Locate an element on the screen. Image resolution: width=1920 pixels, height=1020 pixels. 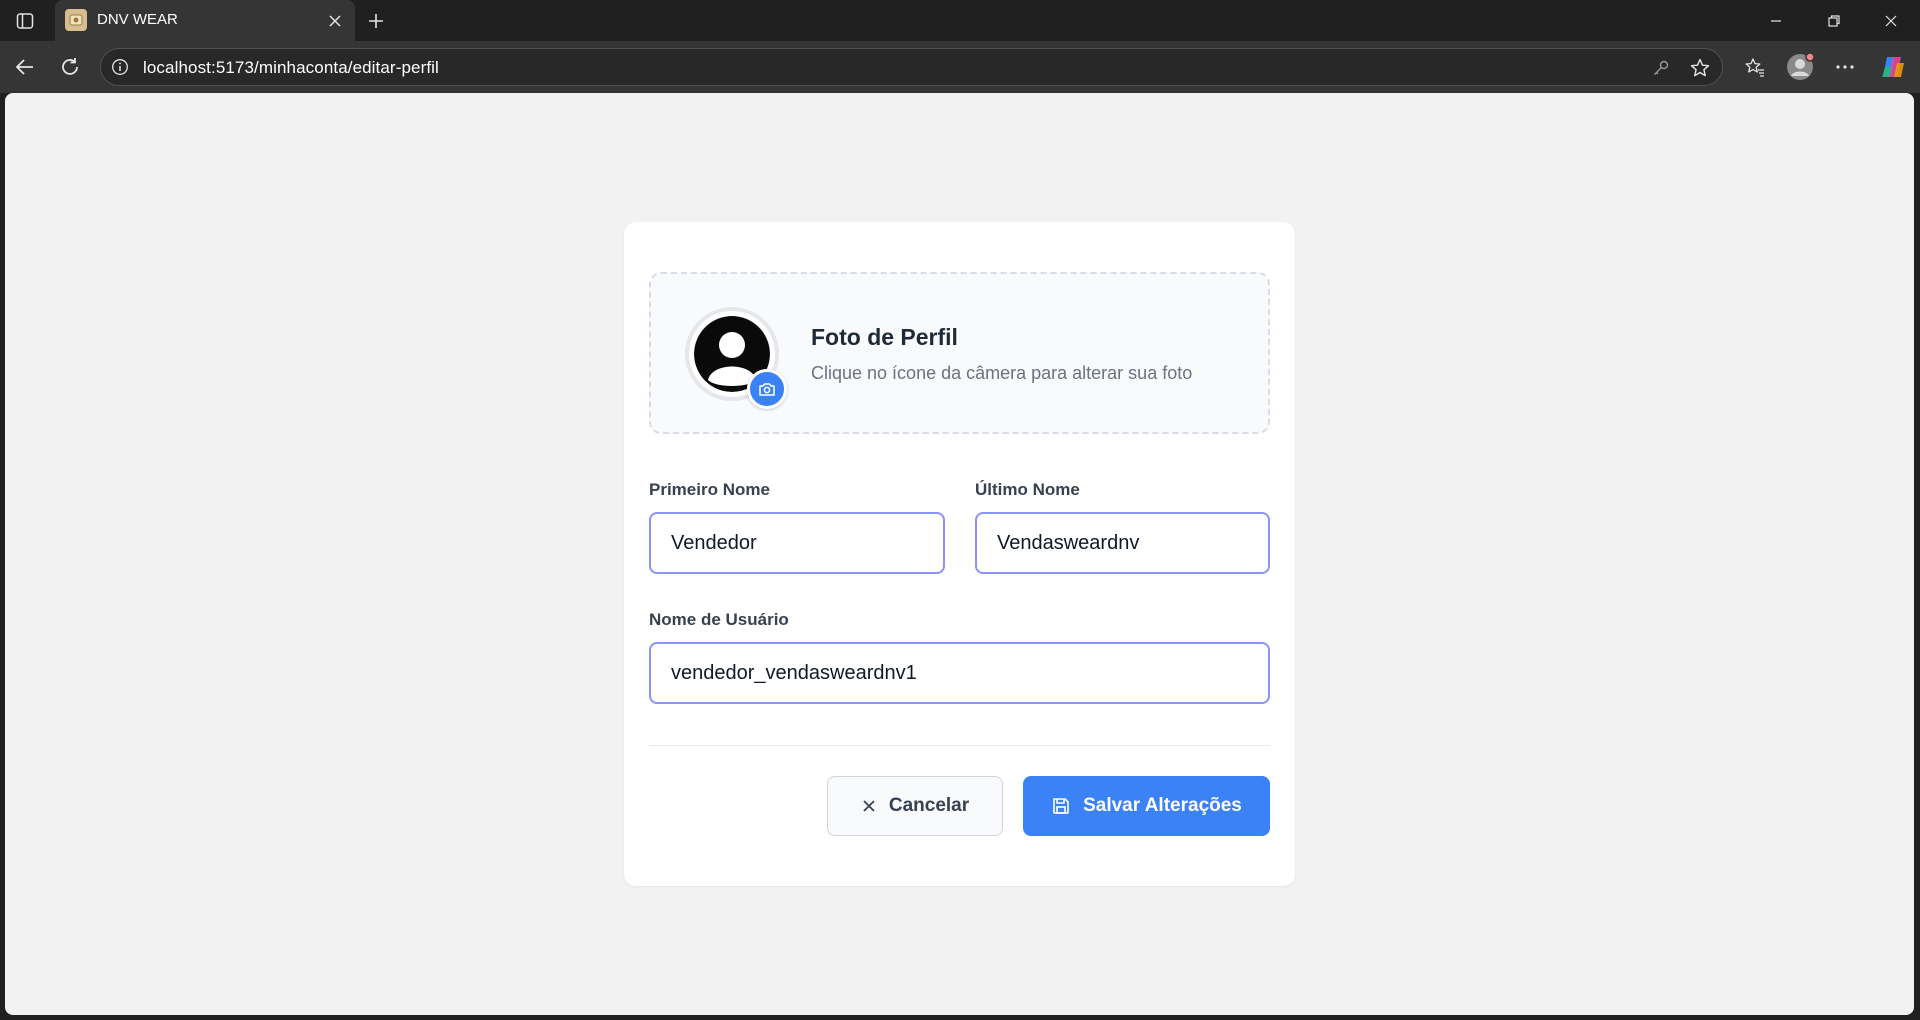
last-name-label: Último Nome is located at coordinates (1027, 489).